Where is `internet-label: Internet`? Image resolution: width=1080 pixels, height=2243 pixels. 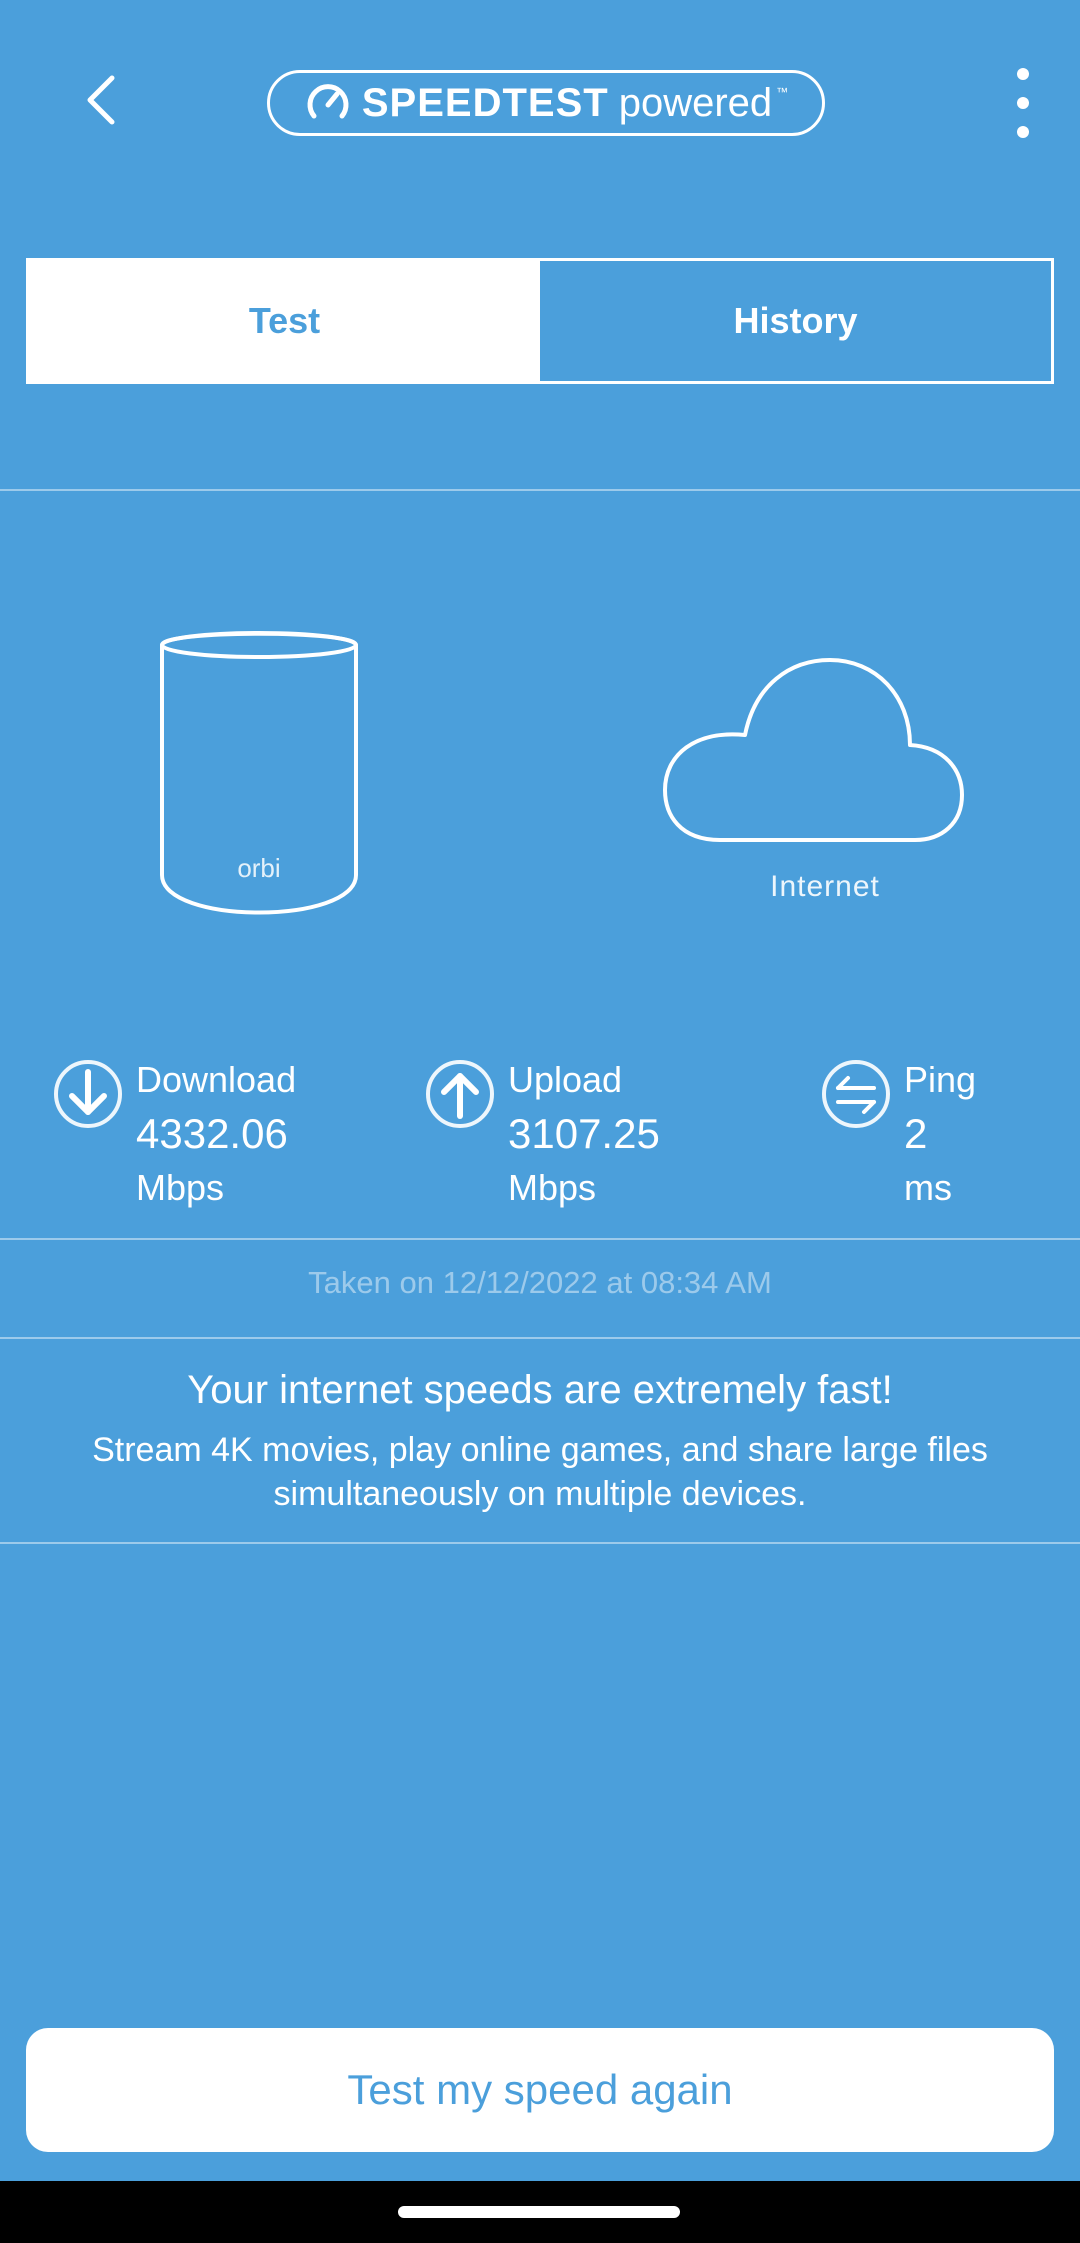 internet-label: Internet is located at coordinates (825, 886).